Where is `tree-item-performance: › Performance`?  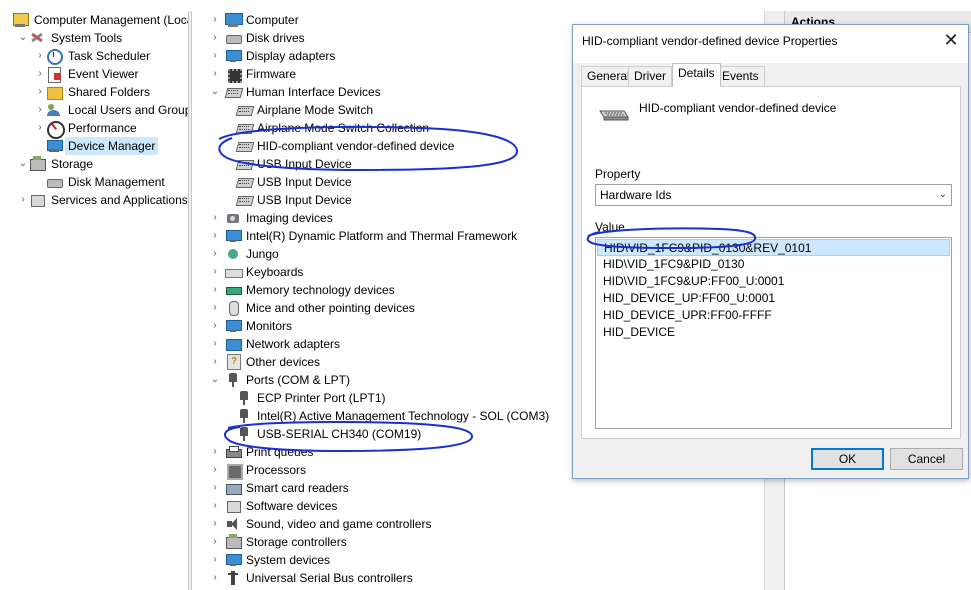 tree-item-performance: › Performance is located at coordinates (87, 129).